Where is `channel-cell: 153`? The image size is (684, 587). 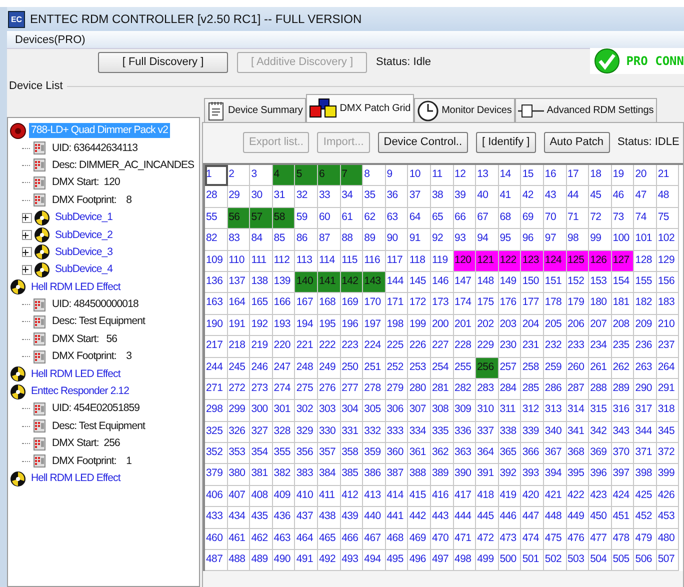 channel-cell: 153 is located at coordinates (600, 283).